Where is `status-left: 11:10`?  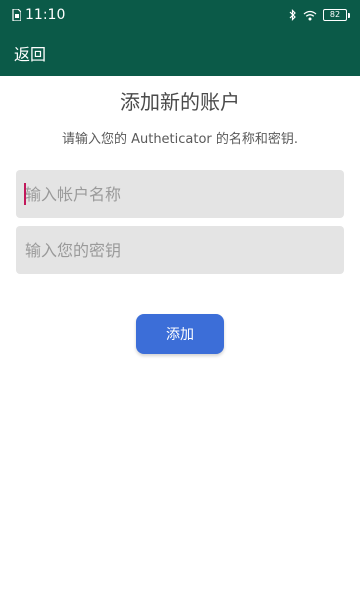
status-left: 11:10 is located at coordinates (38, 15).